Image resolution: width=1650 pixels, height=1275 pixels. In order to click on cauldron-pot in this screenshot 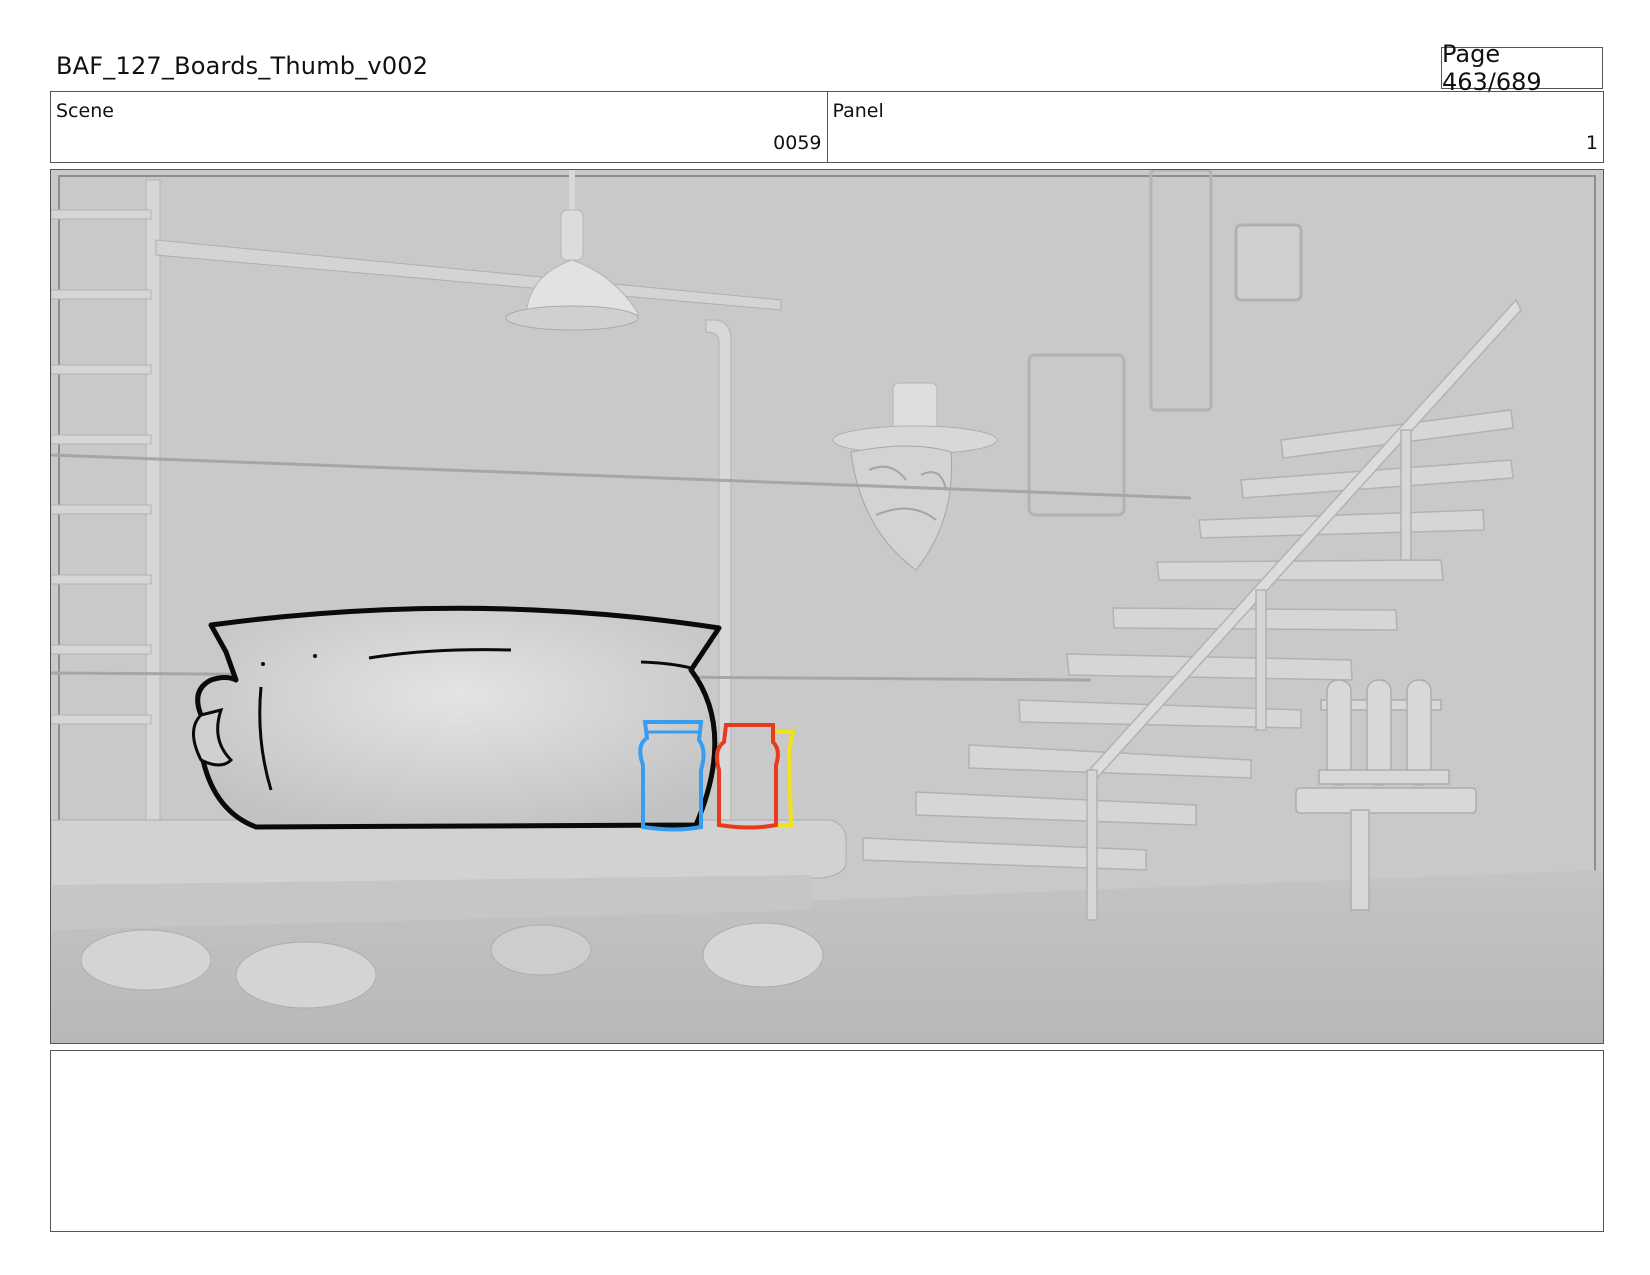, I will do `click(457, 717)`.